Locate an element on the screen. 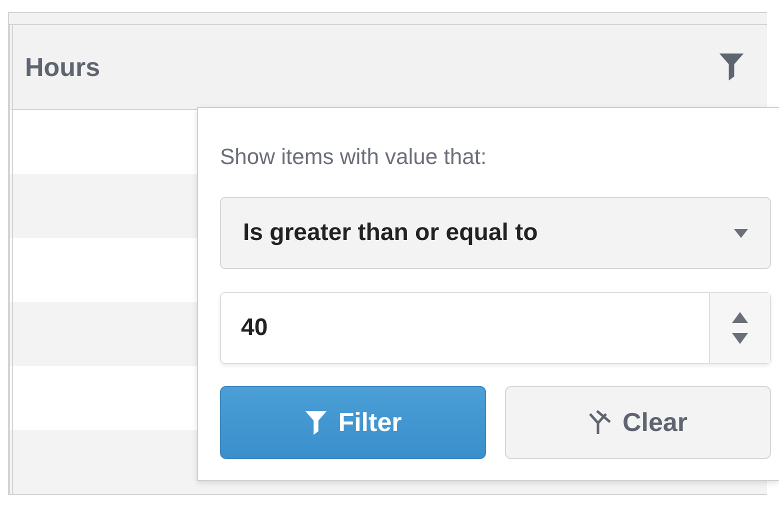 This screenshot has height=510, width=779. value-field: 40 is located at coordinates (495, 328).